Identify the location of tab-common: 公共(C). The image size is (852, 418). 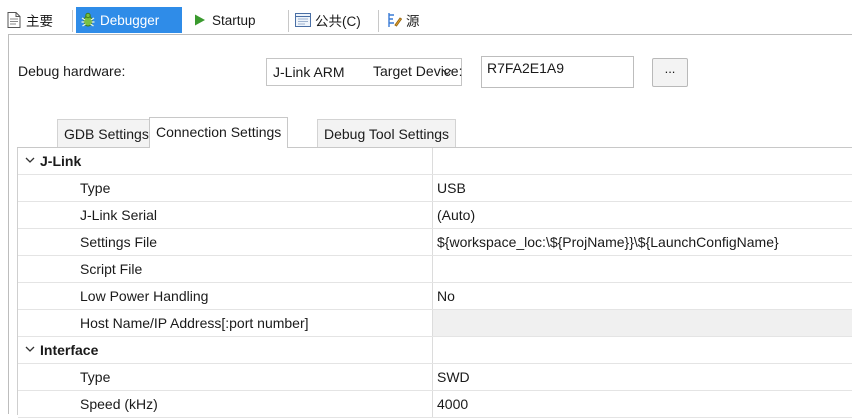
(328, 20).